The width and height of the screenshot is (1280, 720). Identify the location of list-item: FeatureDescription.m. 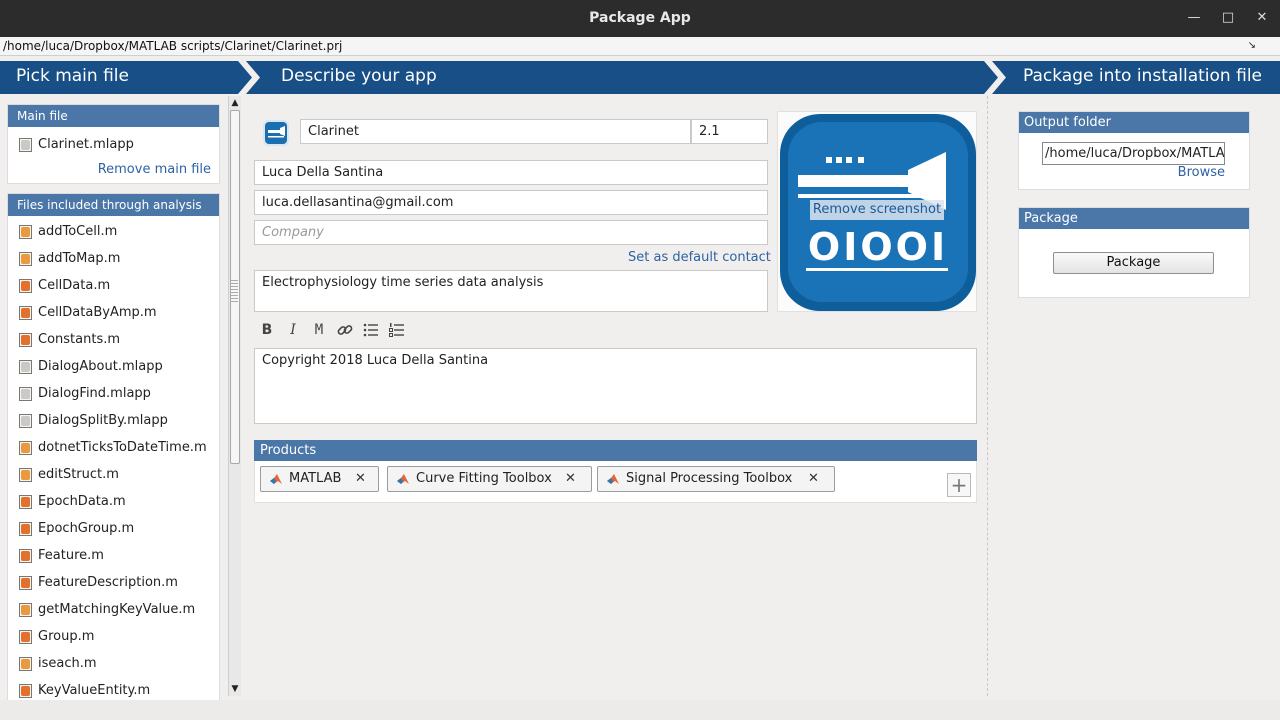
(113, 582).